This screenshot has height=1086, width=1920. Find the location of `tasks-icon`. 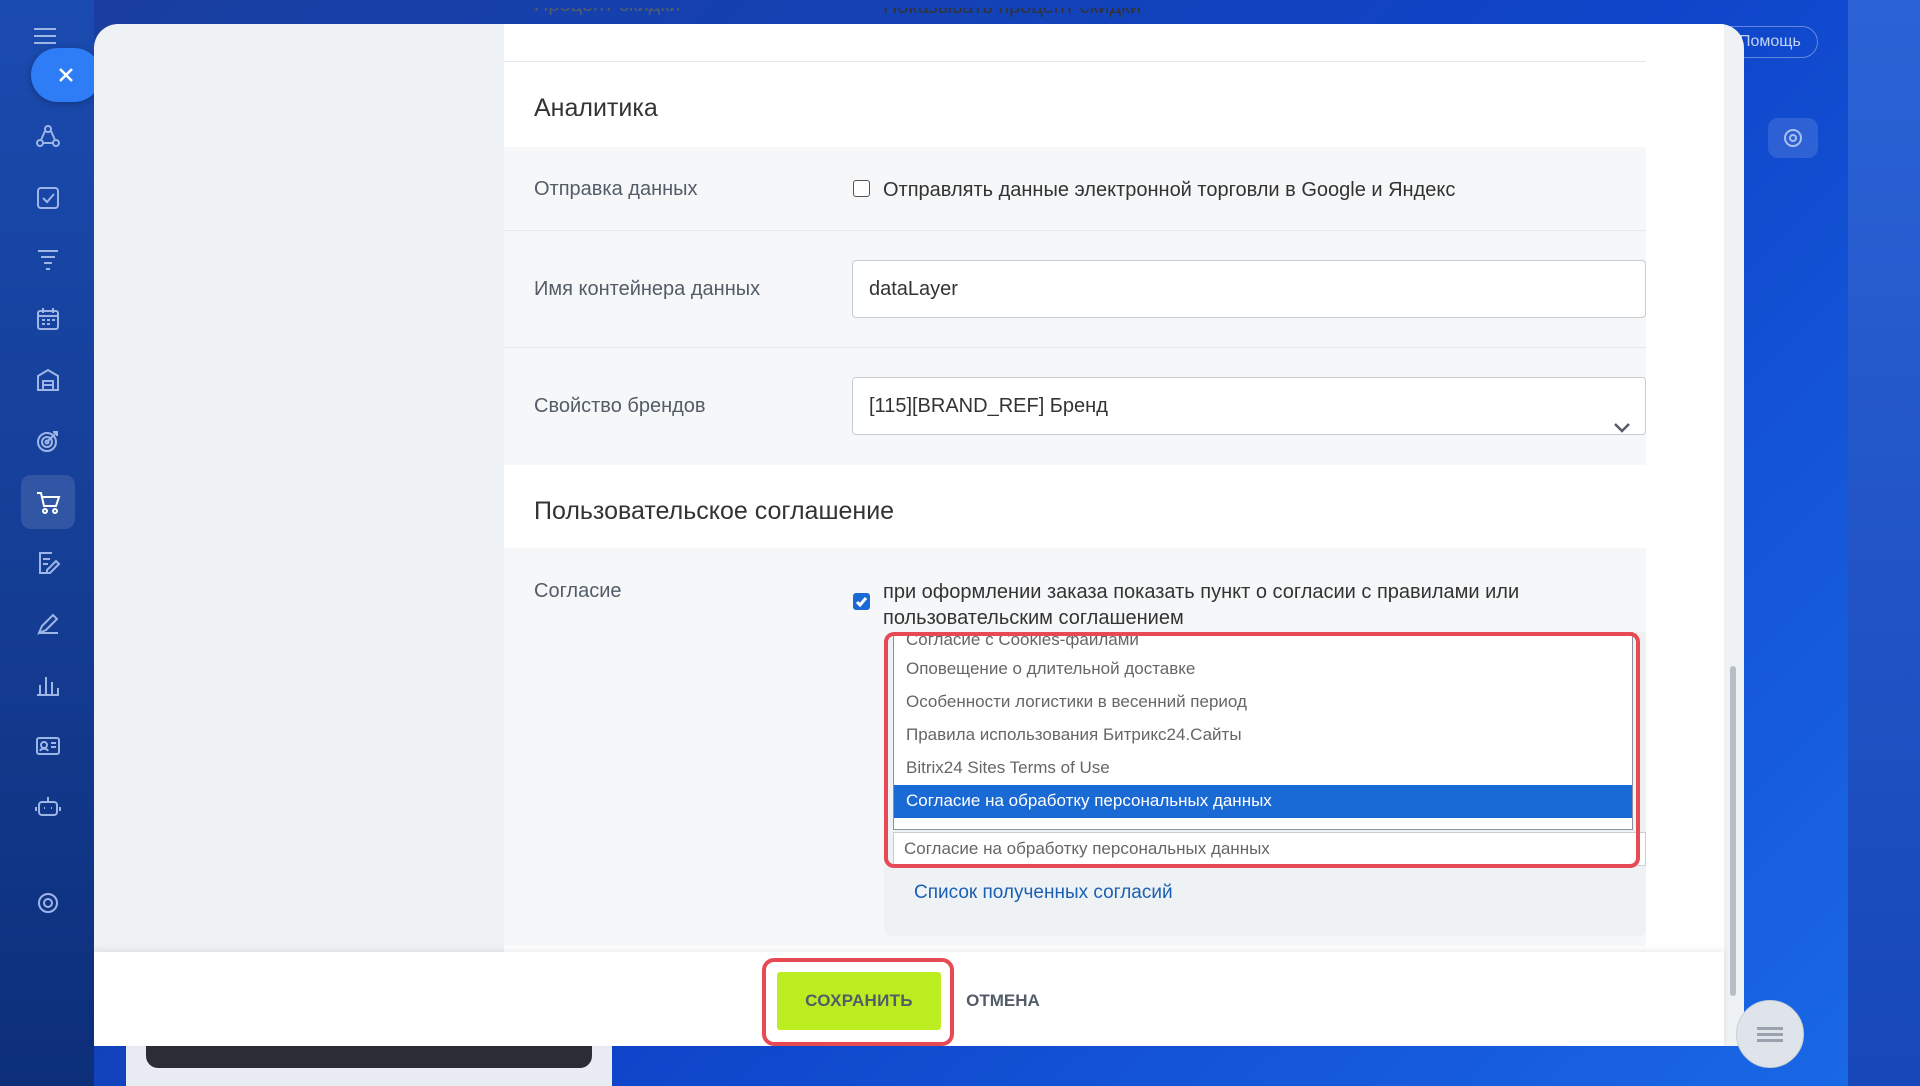

tasks-icon is located at coordinates (48, 198).